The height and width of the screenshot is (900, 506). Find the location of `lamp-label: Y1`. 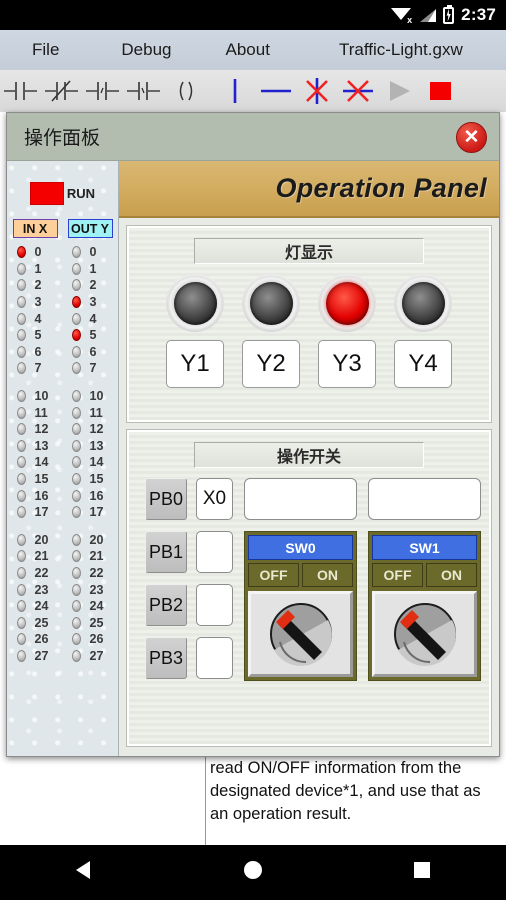

lamp-label: Y1 is located at coordinates (195, 364).